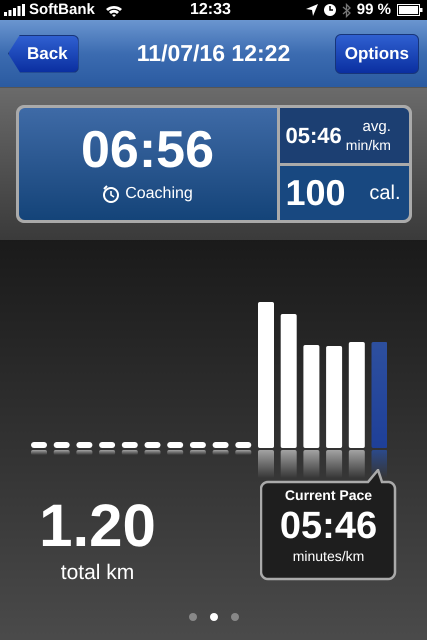 The width and height of the screenshot is (427, 640). Describe the element at coordinates (314, 136) in the screenshot. I see `avg-pace-value: 05:46` at that location.